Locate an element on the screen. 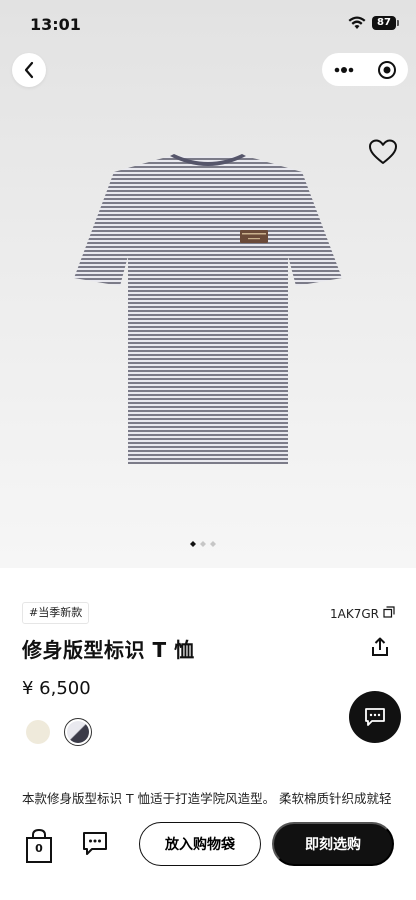  back-button is located at coordinates (29, 70).